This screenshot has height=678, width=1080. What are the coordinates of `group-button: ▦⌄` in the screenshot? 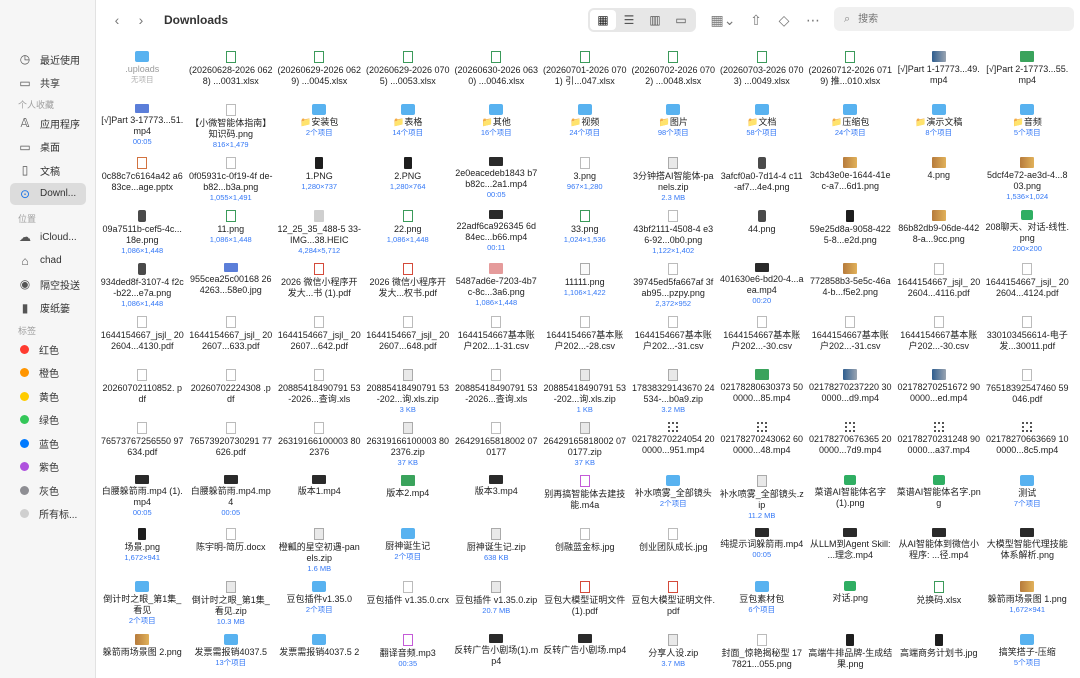 It's located at (723, 20).